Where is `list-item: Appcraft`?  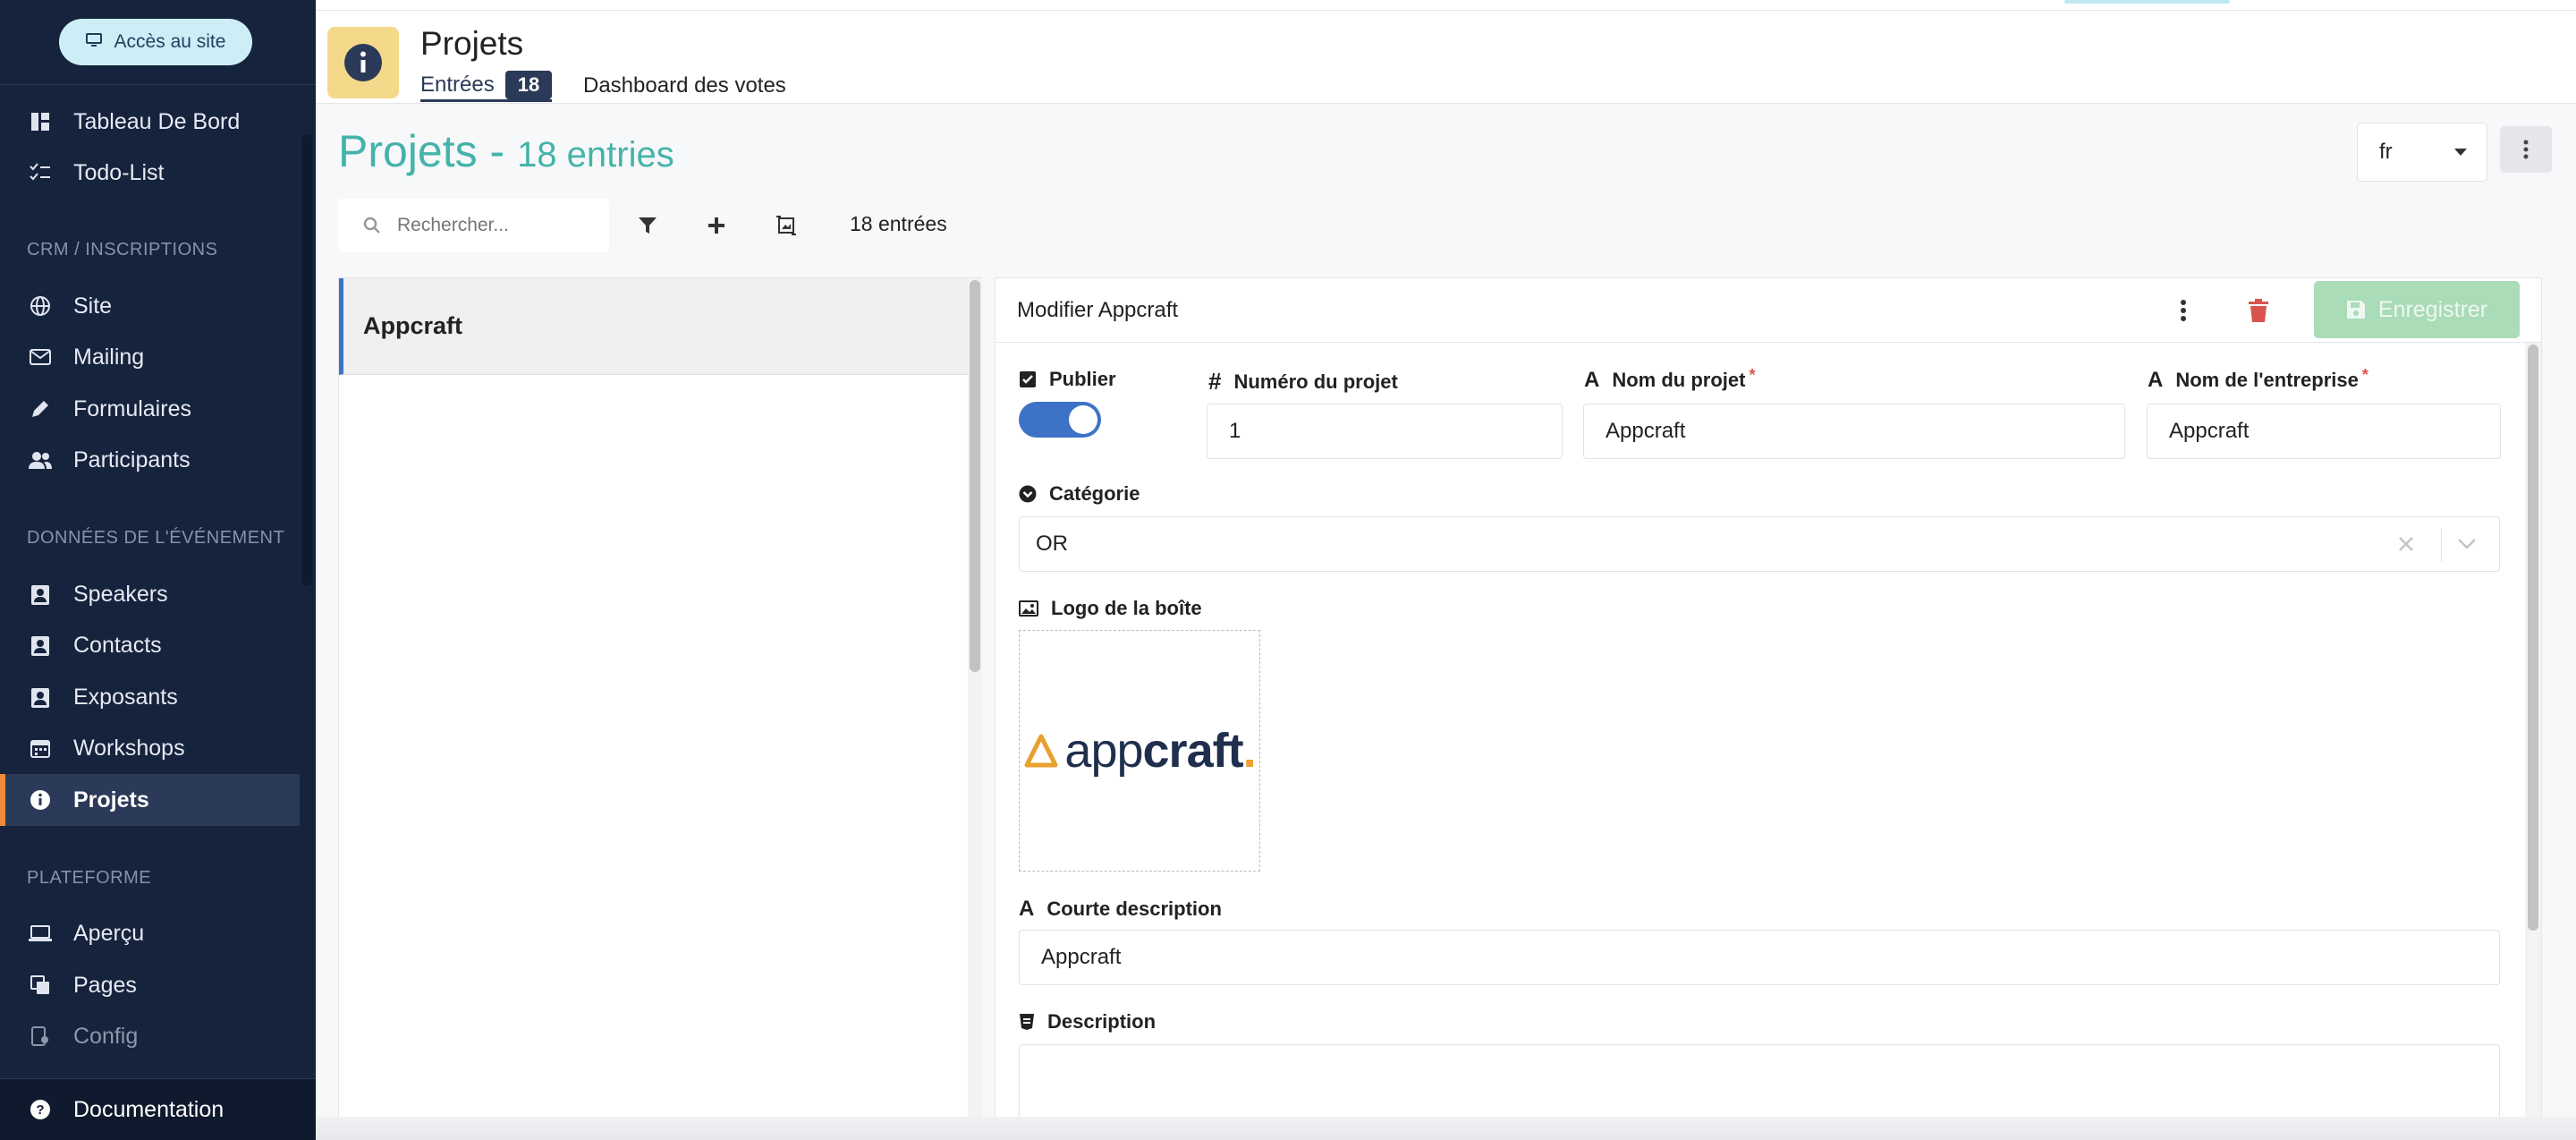
list-item: Appcraft is located at coordinates (653, 326).